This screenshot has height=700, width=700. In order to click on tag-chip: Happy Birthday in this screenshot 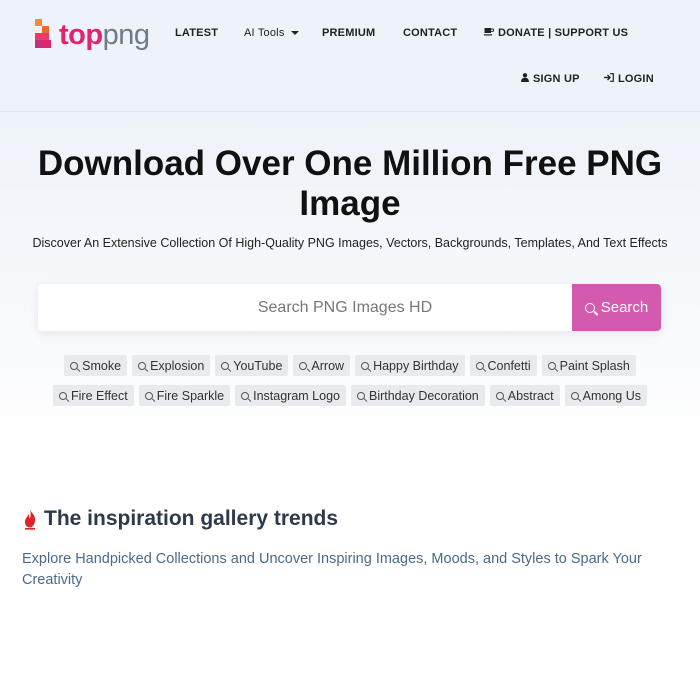, I will do `click(410, 365)`.